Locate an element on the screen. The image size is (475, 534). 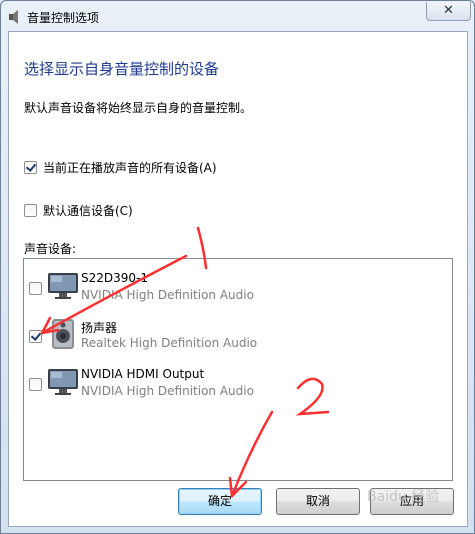
dialog-heading: 选择显示自身音量控制的设备 is located at coordinates (122, 69).